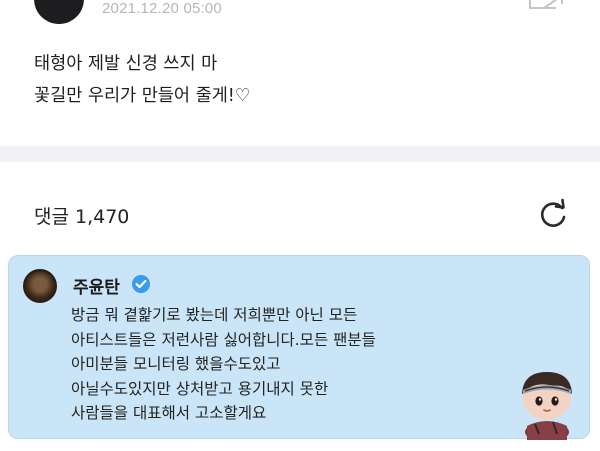 Image resolution: width=600 pixels, height=451 pixels. Describe the element at coordinates (300, 154) in the screenshot. I see `section-divider` at that location.